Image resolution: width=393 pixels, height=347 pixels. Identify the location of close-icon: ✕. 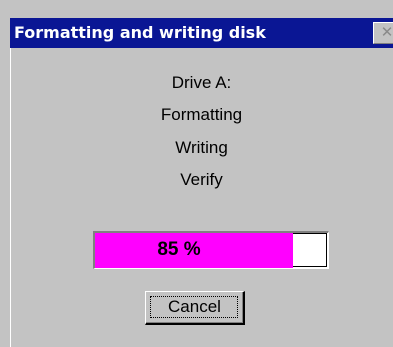
(386, 32).